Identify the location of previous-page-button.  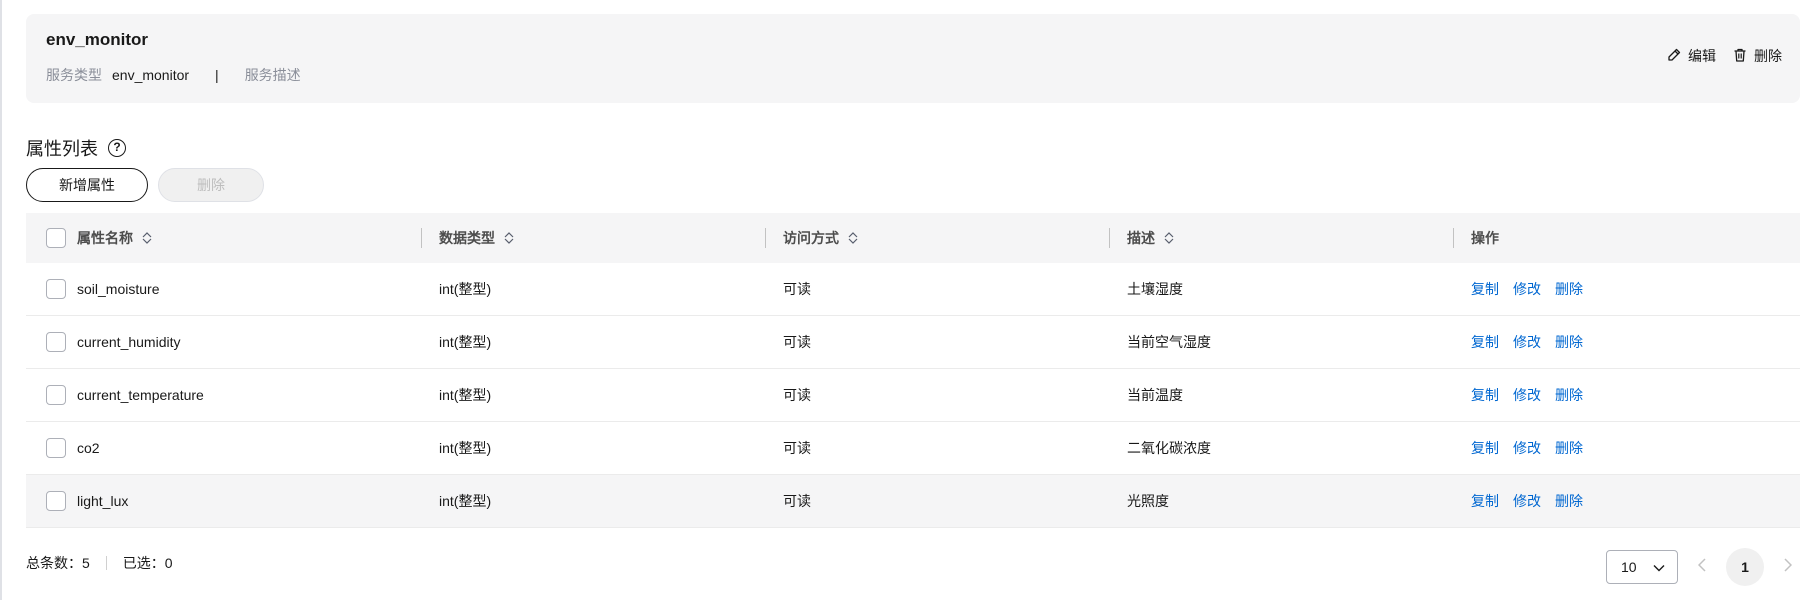
(1702, 567).